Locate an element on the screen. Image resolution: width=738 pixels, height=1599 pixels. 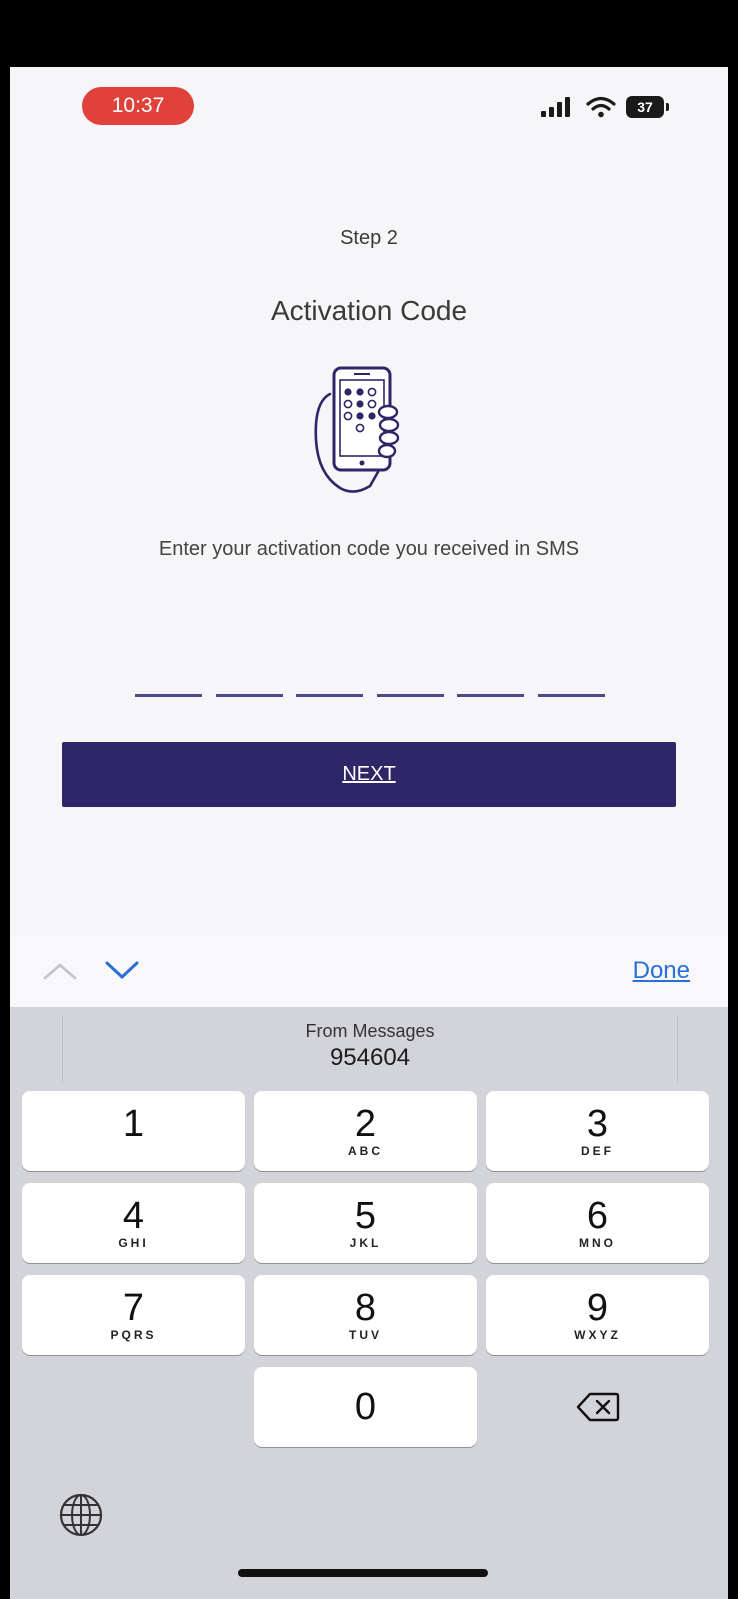
key-letters: ABC is located at coordinates (365, 1151).